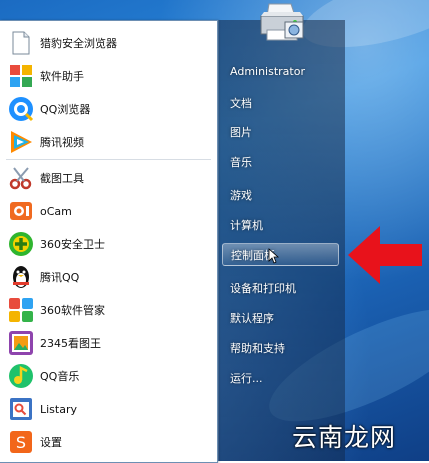 The height and width of the screenshot is (463, 429). Describe the element at coordinates (60, 376) in the screenshot. I see `program-label: QQ音乐` at that location.